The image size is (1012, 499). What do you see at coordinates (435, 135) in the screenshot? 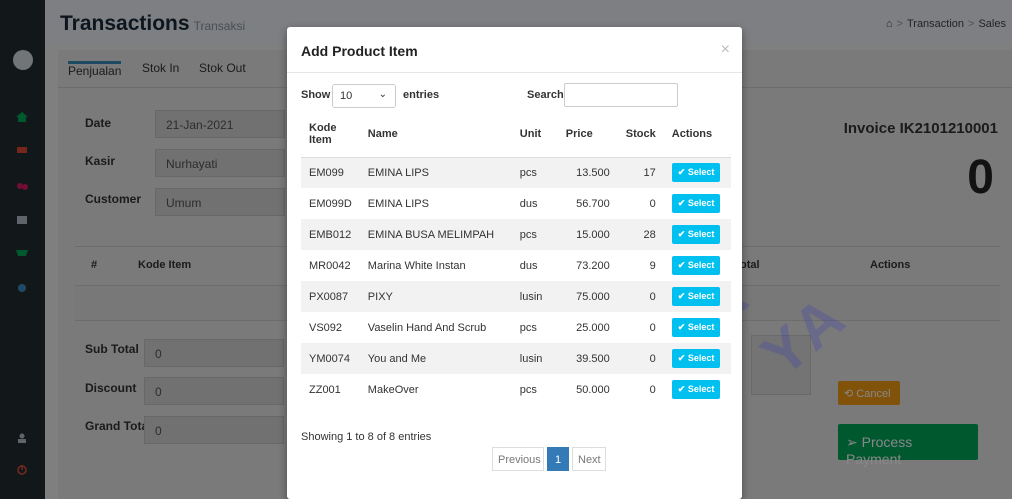
I see `col-name: Name` at bounding box center [435, 135].